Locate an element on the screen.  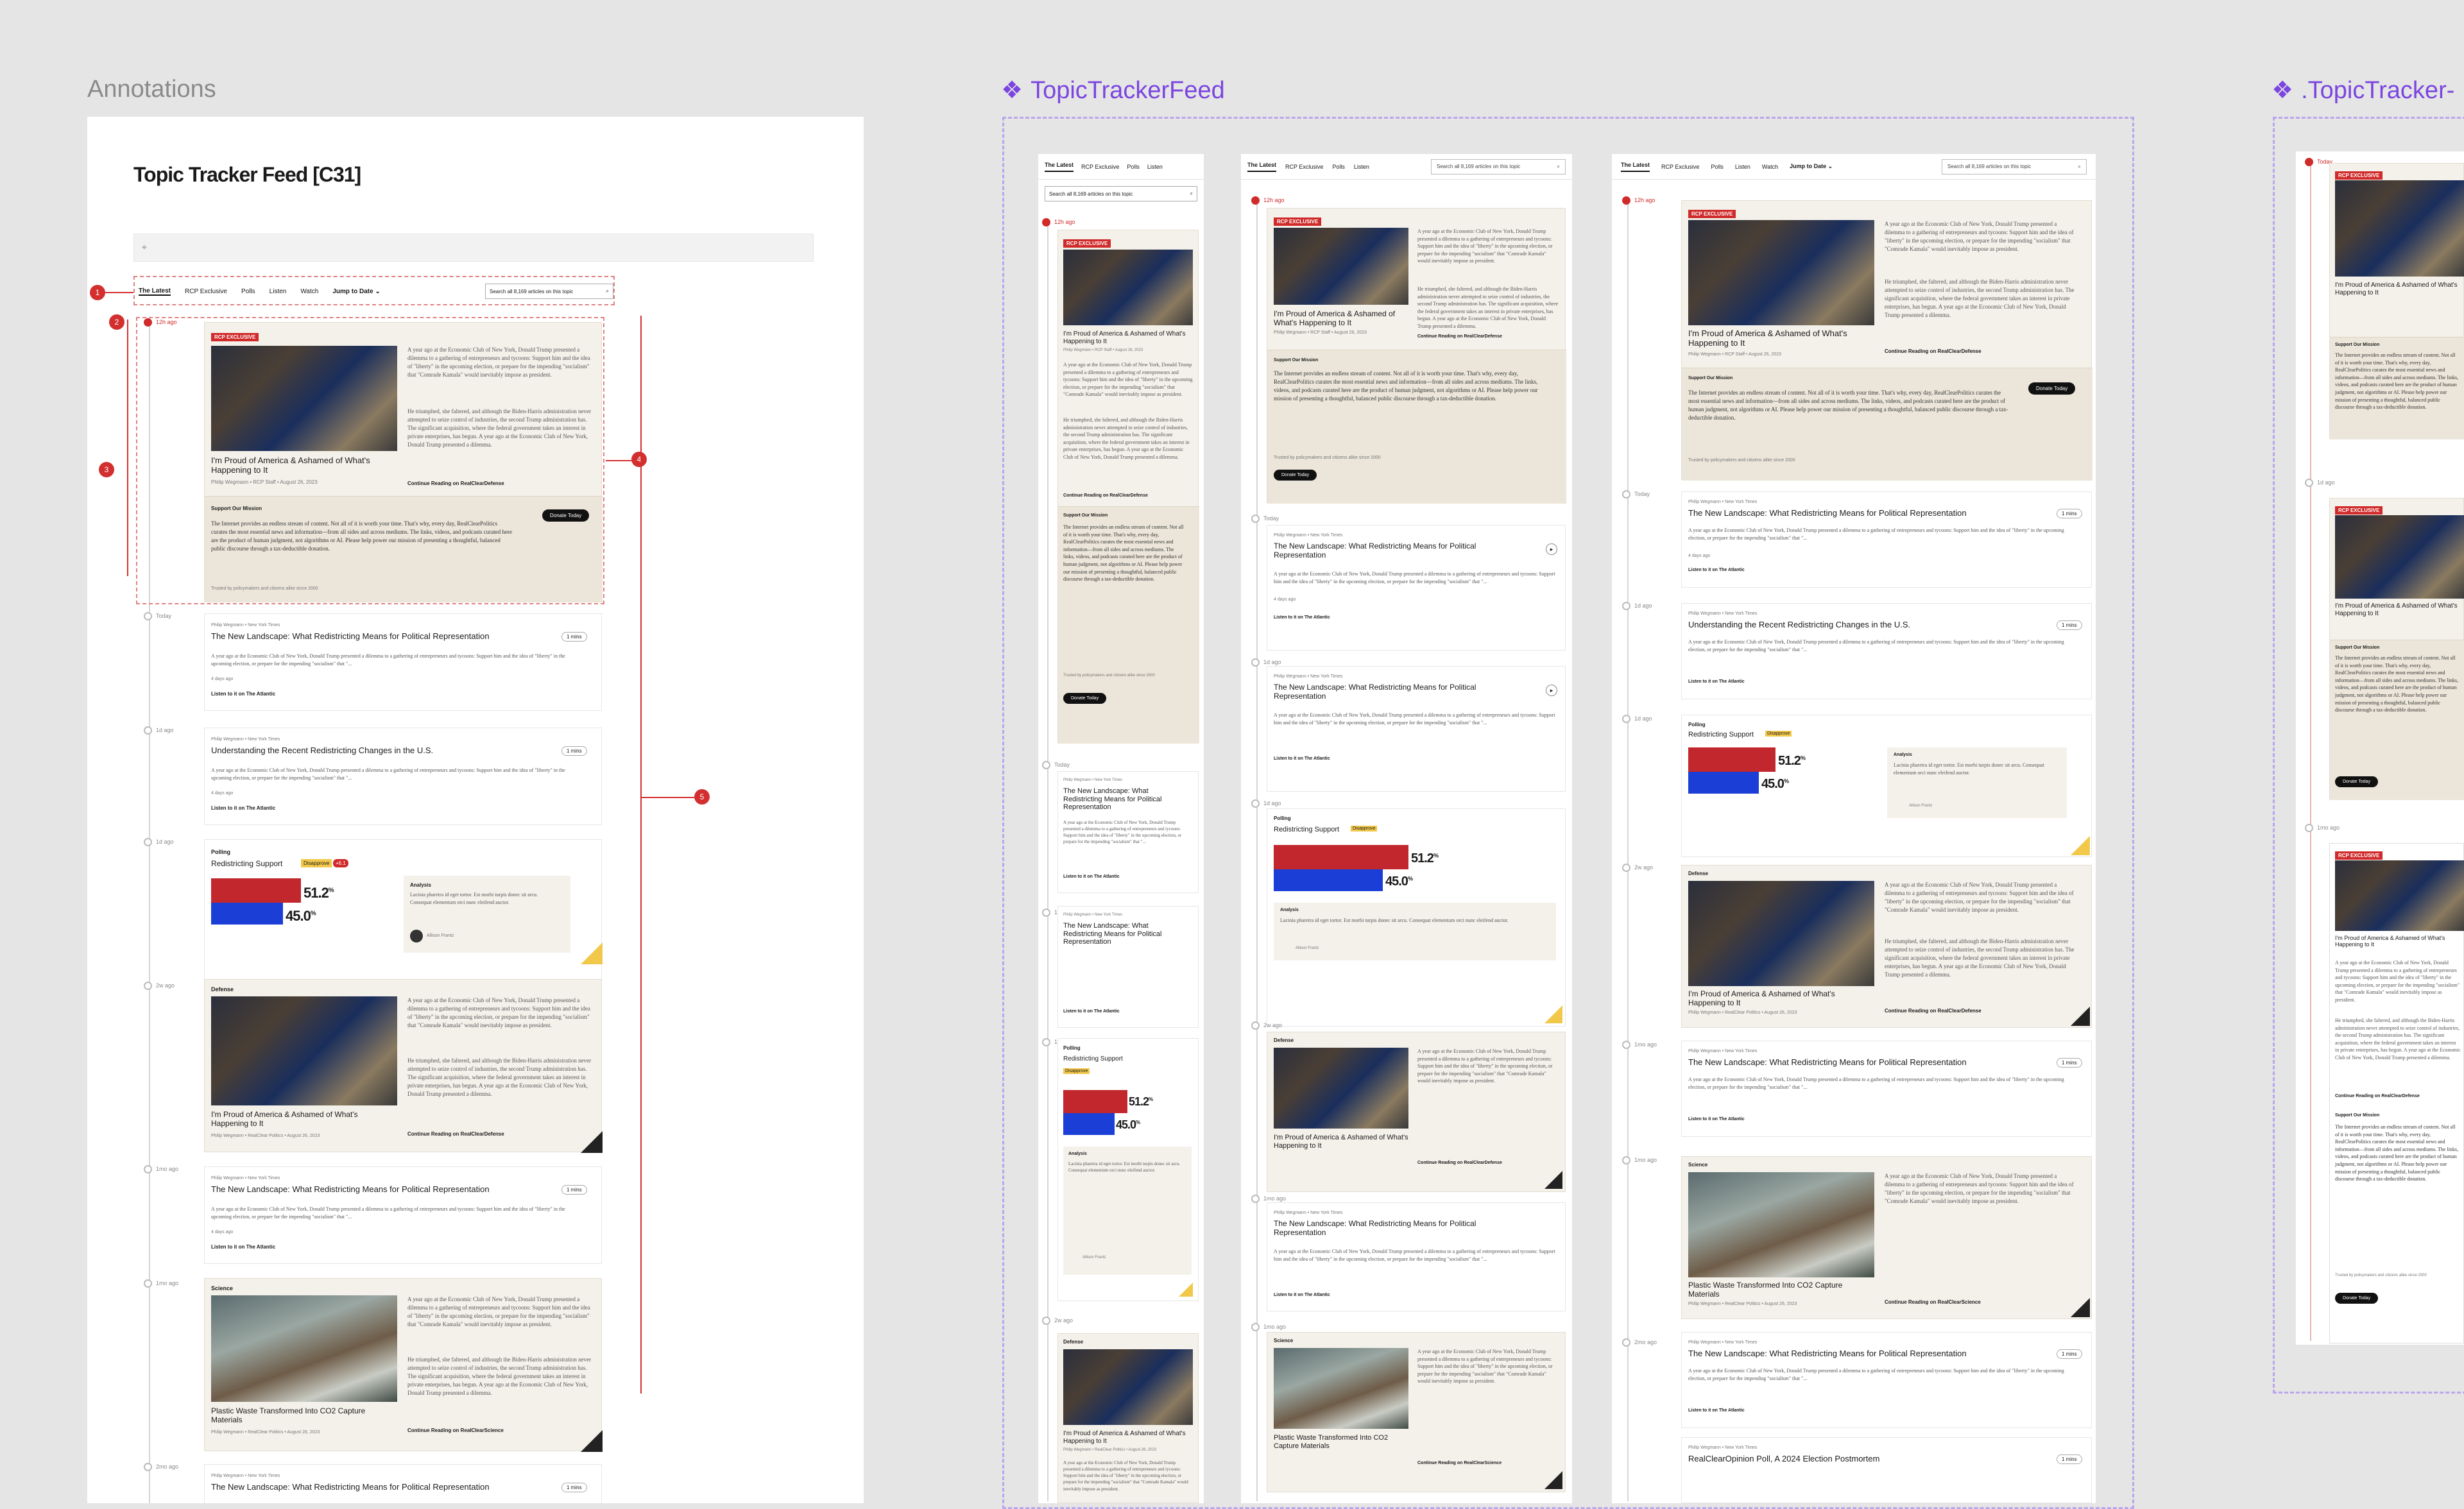
annotation-search-bar: ⌖ is located at coordinates (474, 248).